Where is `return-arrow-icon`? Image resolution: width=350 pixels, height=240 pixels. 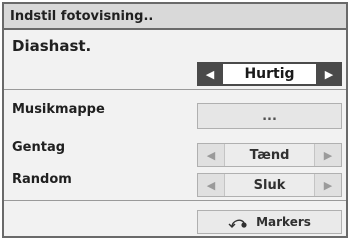
return-arrow-icon is located at coordinates (238, 222).